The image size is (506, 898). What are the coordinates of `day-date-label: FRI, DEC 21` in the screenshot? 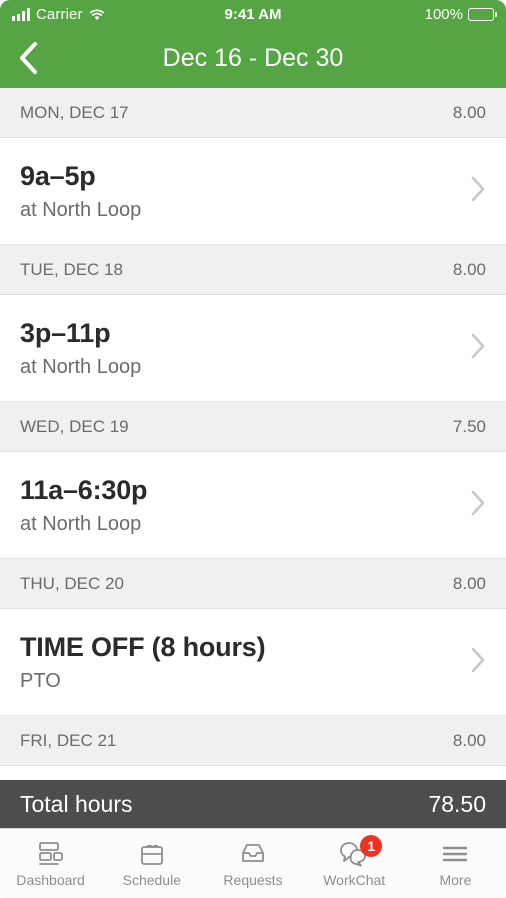 It's located at (68, 740).